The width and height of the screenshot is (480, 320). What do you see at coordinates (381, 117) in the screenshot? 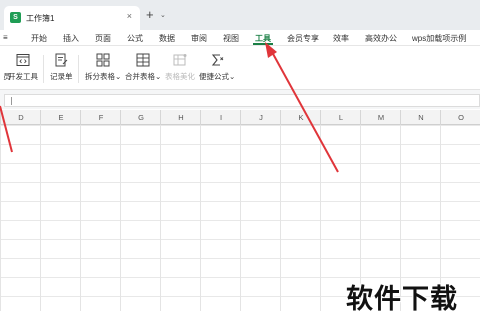
I see `column-header: M` at bounding box center [381, 117].